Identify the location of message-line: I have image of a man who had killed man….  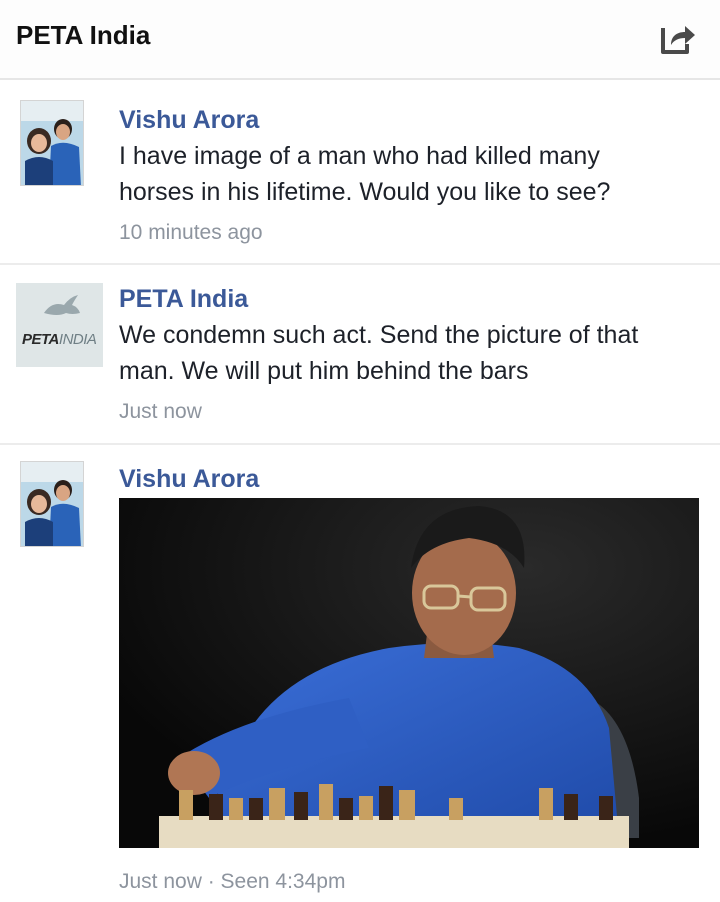
(359, 156).